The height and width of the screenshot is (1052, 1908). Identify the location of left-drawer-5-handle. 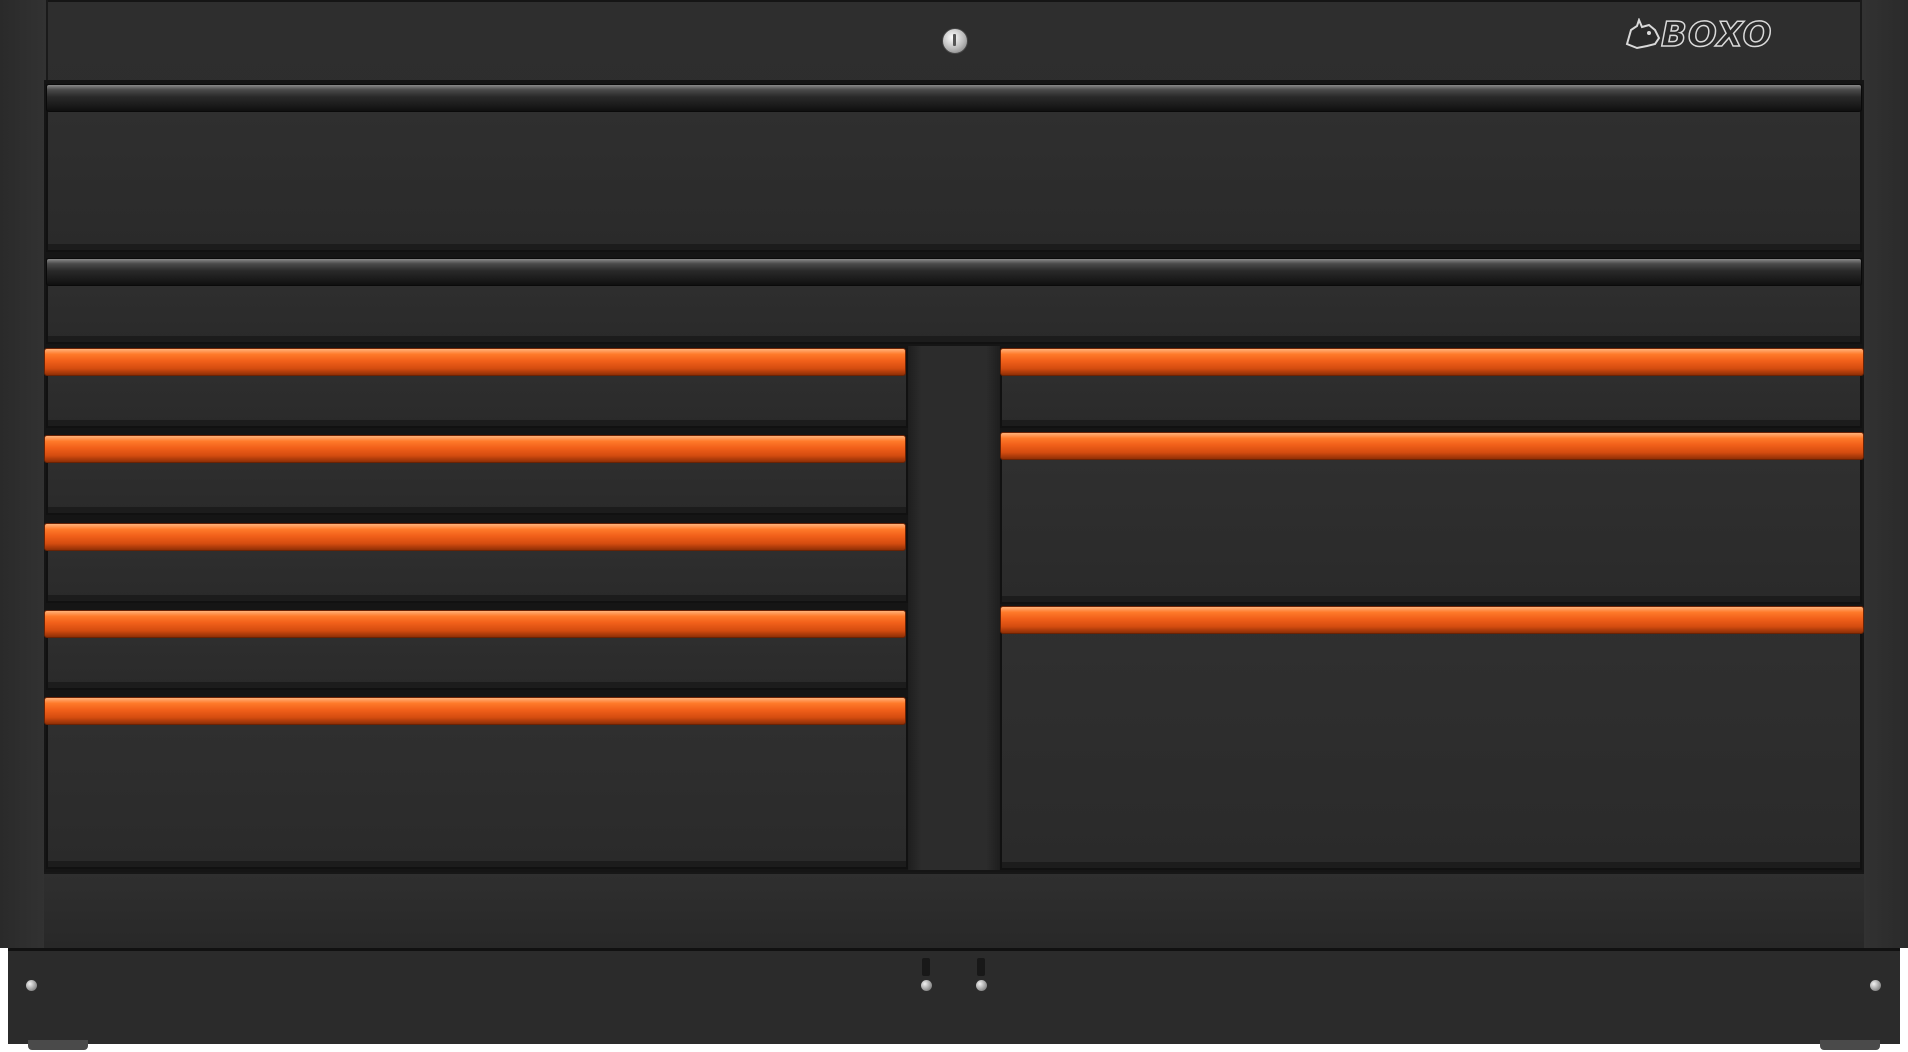
(475, 711).